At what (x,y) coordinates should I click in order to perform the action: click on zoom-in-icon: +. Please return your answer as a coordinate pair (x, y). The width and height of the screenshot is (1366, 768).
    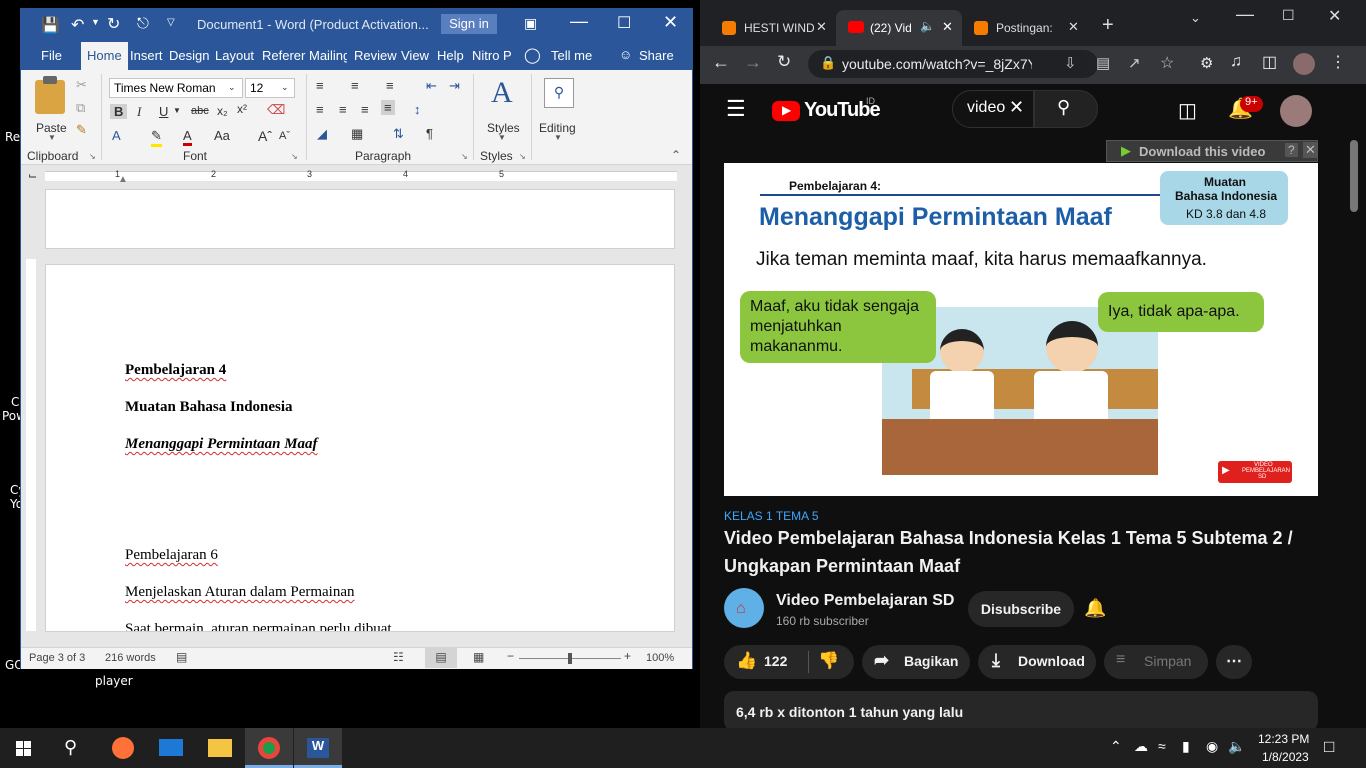
    Looking at the image, I should click on (627, 656).